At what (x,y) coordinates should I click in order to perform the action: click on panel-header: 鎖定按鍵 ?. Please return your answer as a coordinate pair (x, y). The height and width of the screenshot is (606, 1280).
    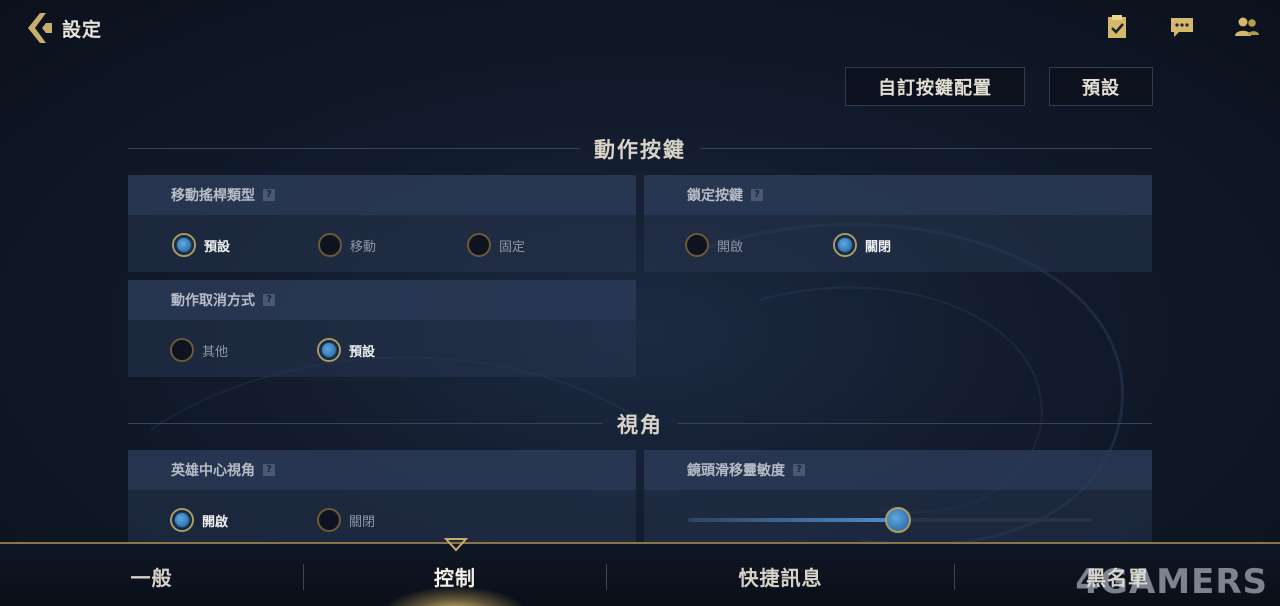
    Looking at the image, I should click on (898, 195).